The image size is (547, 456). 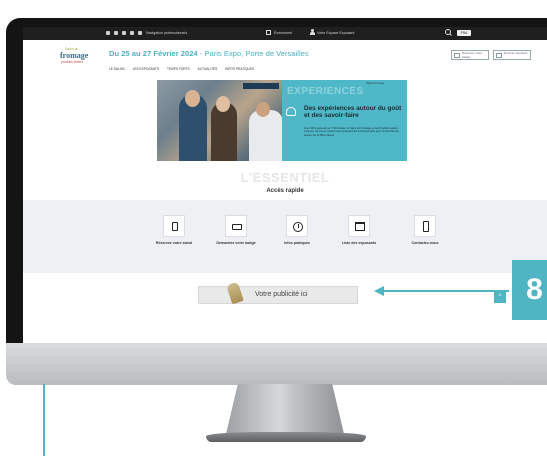 What do you see at coordinates (286, 437) in the screenshot?
I see `monitor-stand-foot` at bounding box center [286, 437].